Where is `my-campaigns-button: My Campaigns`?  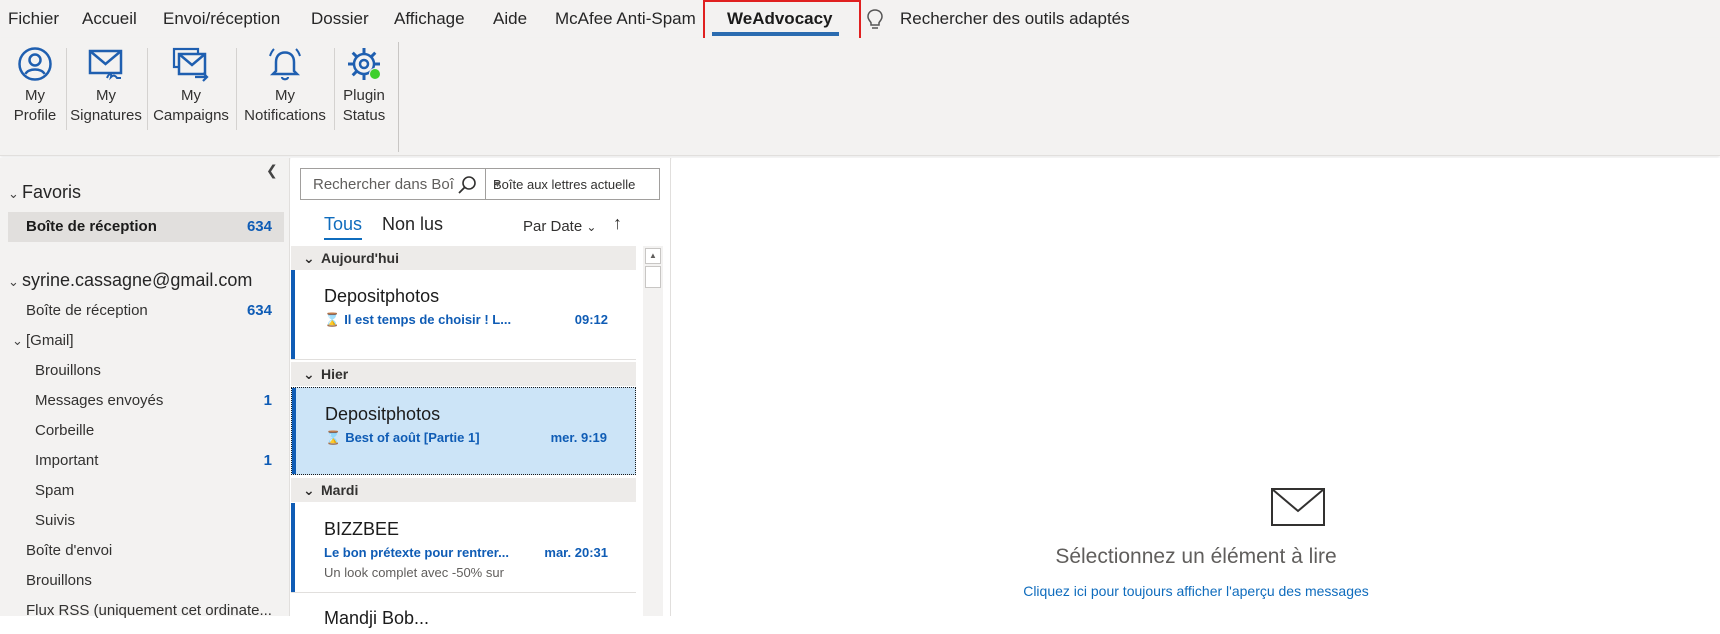 my-campaigns-button: My Campaigns is located at coordinates (191, 92).